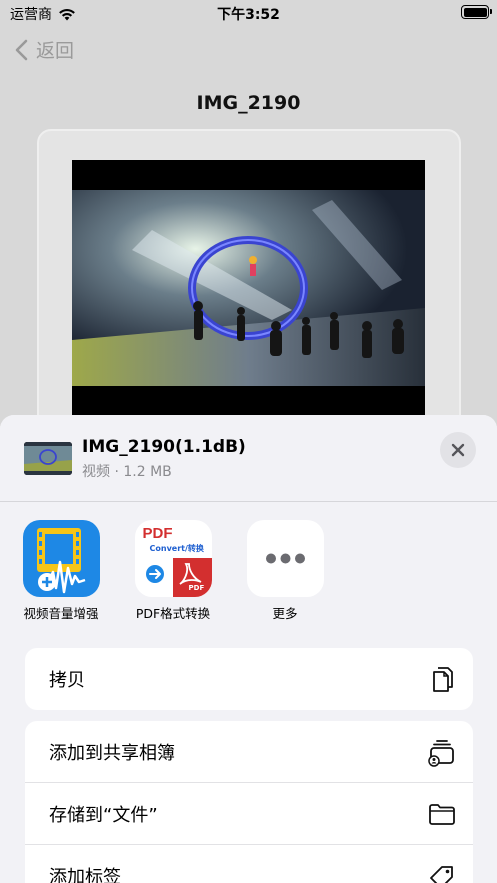 The image size is (497, 883). Describe the element at coordinates (85, 875) in the screenshot. I see `action-label: 添加标签` at that location.